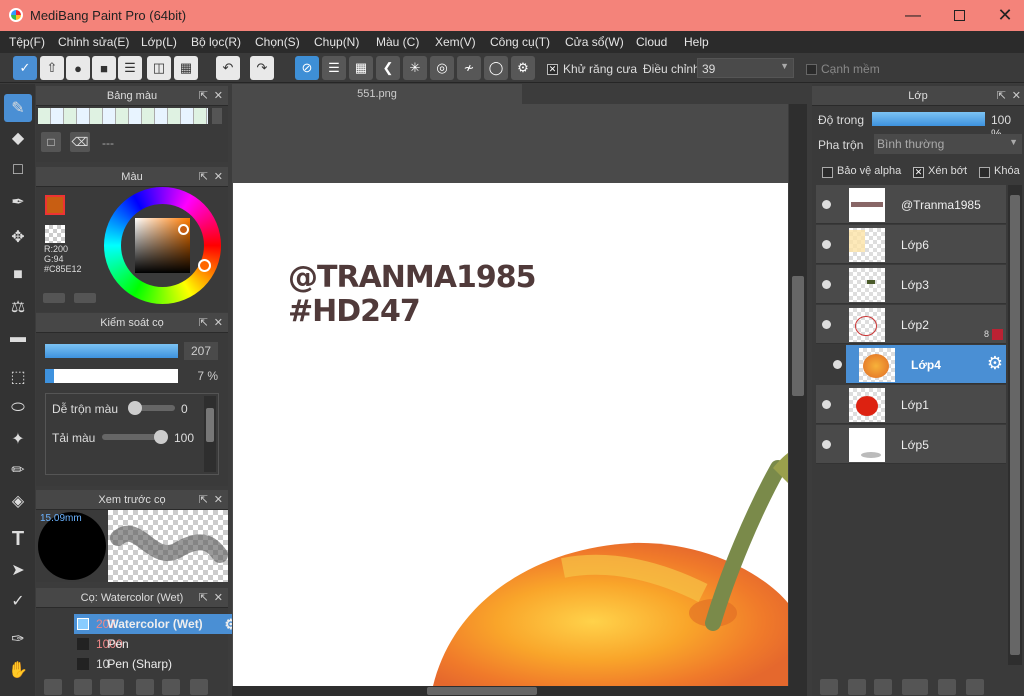 The image size is (1024, 696). I want to click on fill-shape-tool-icon: ■, so click(18, 275).